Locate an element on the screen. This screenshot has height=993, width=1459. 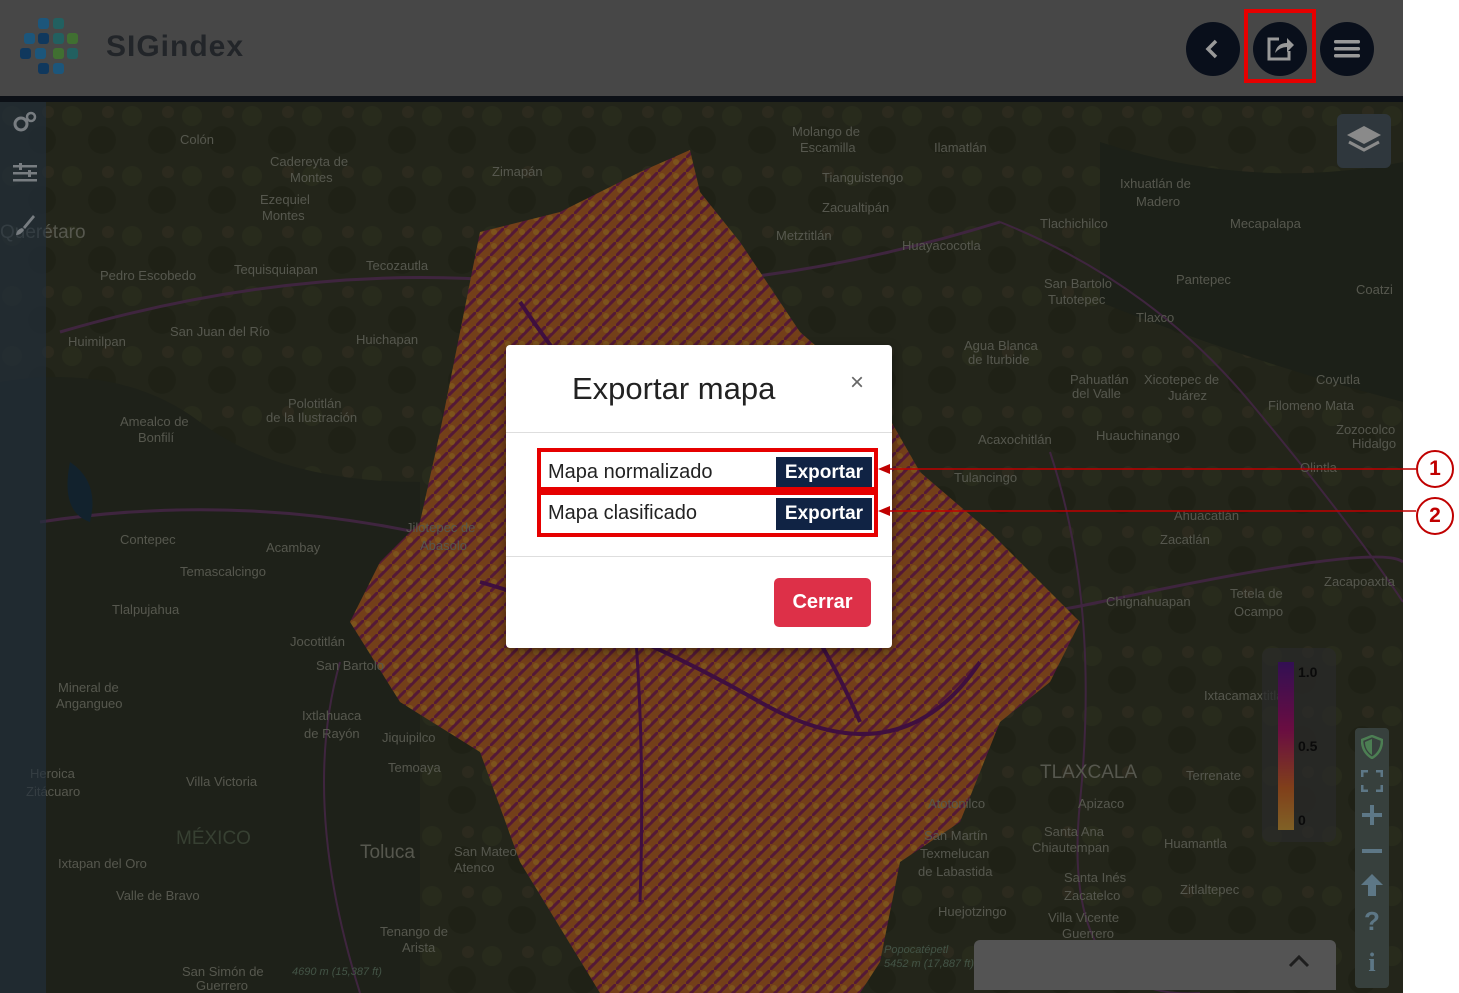
callout-1: 1 is located at coordinates (1435, 469).